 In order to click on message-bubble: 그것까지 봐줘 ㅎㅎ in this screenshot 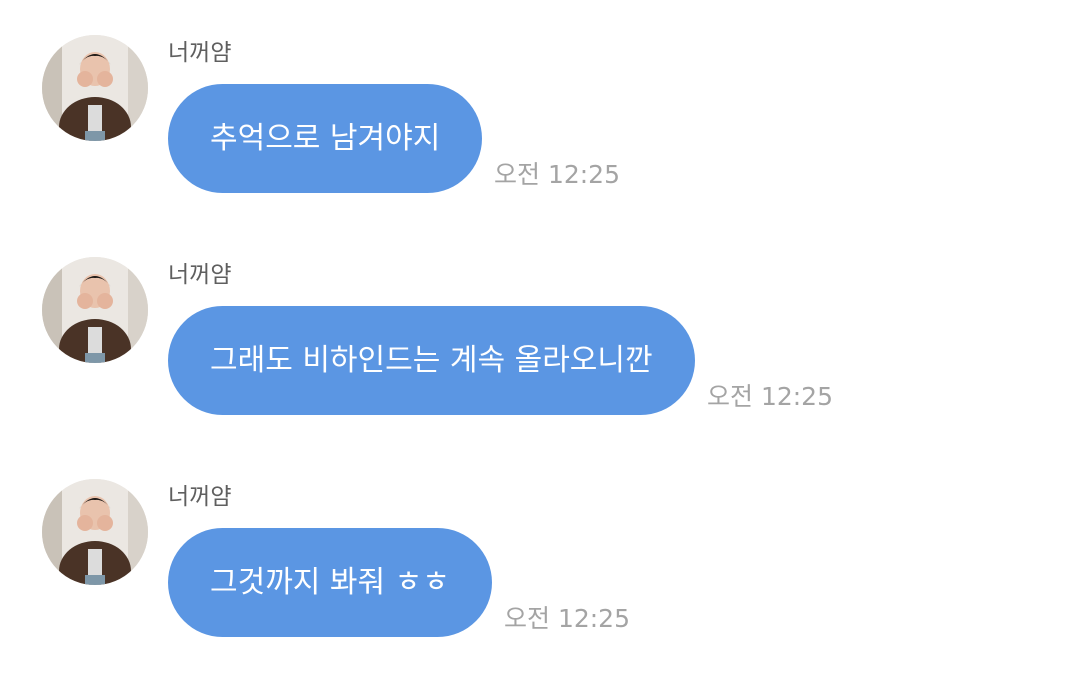, I will do `click(330, 582)`.